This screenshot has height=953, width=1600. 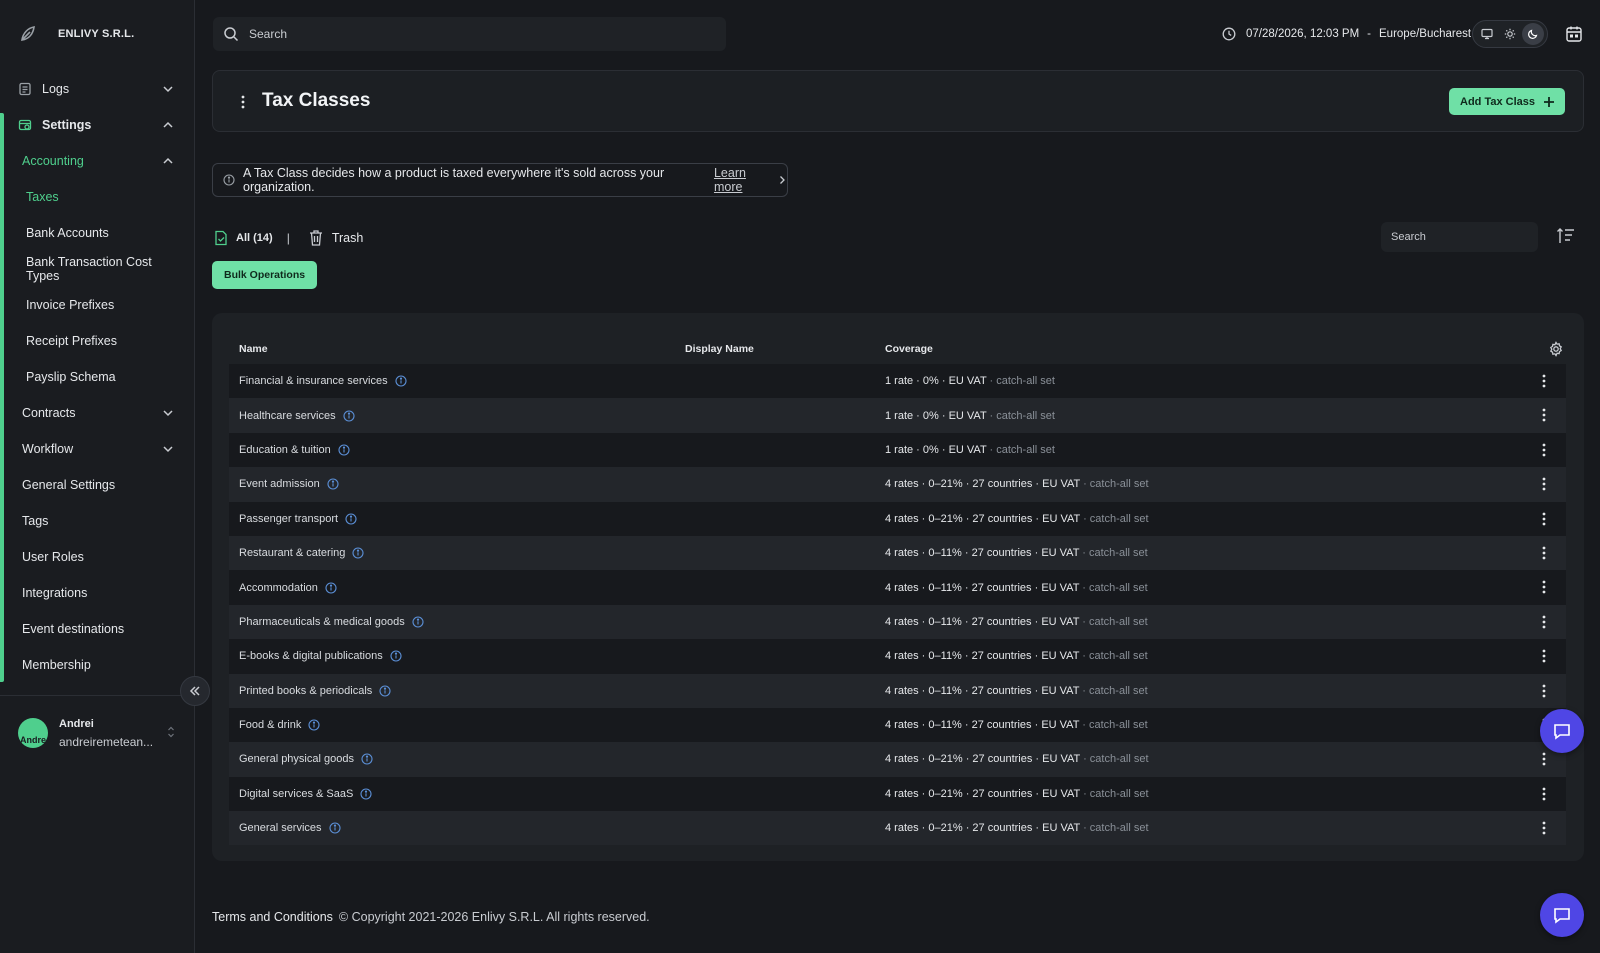 What do you see at coordinates (100, 197) in the screenshot?
I see `sidebar-item-taxes: Taxes` at bounding box center [100, 197].